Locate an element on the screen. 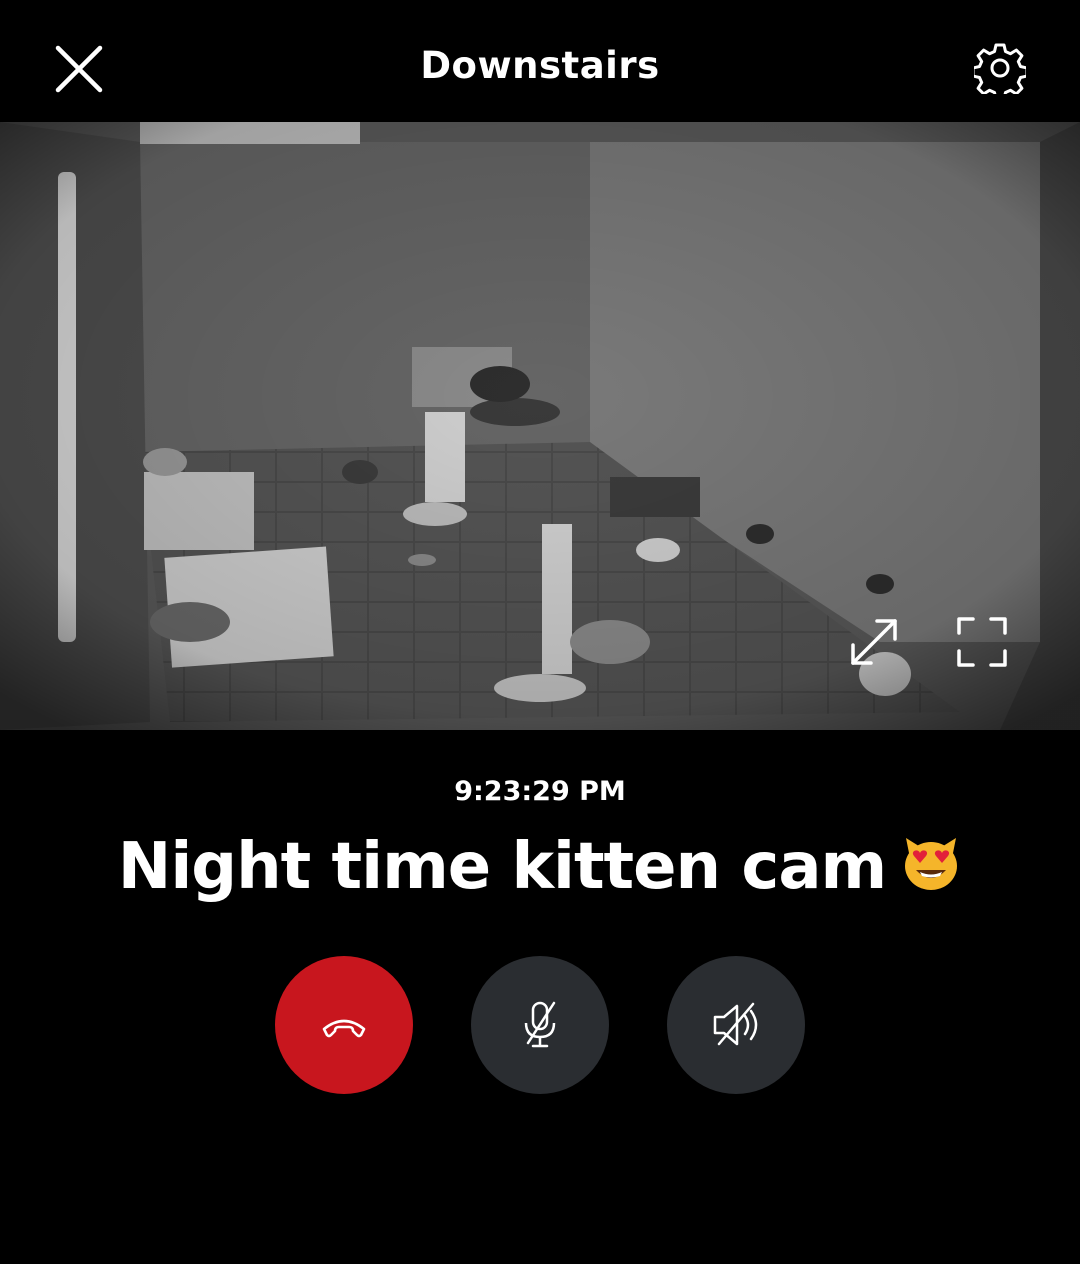  fullscreen-corners-icon is located at coordinates (982, 642).